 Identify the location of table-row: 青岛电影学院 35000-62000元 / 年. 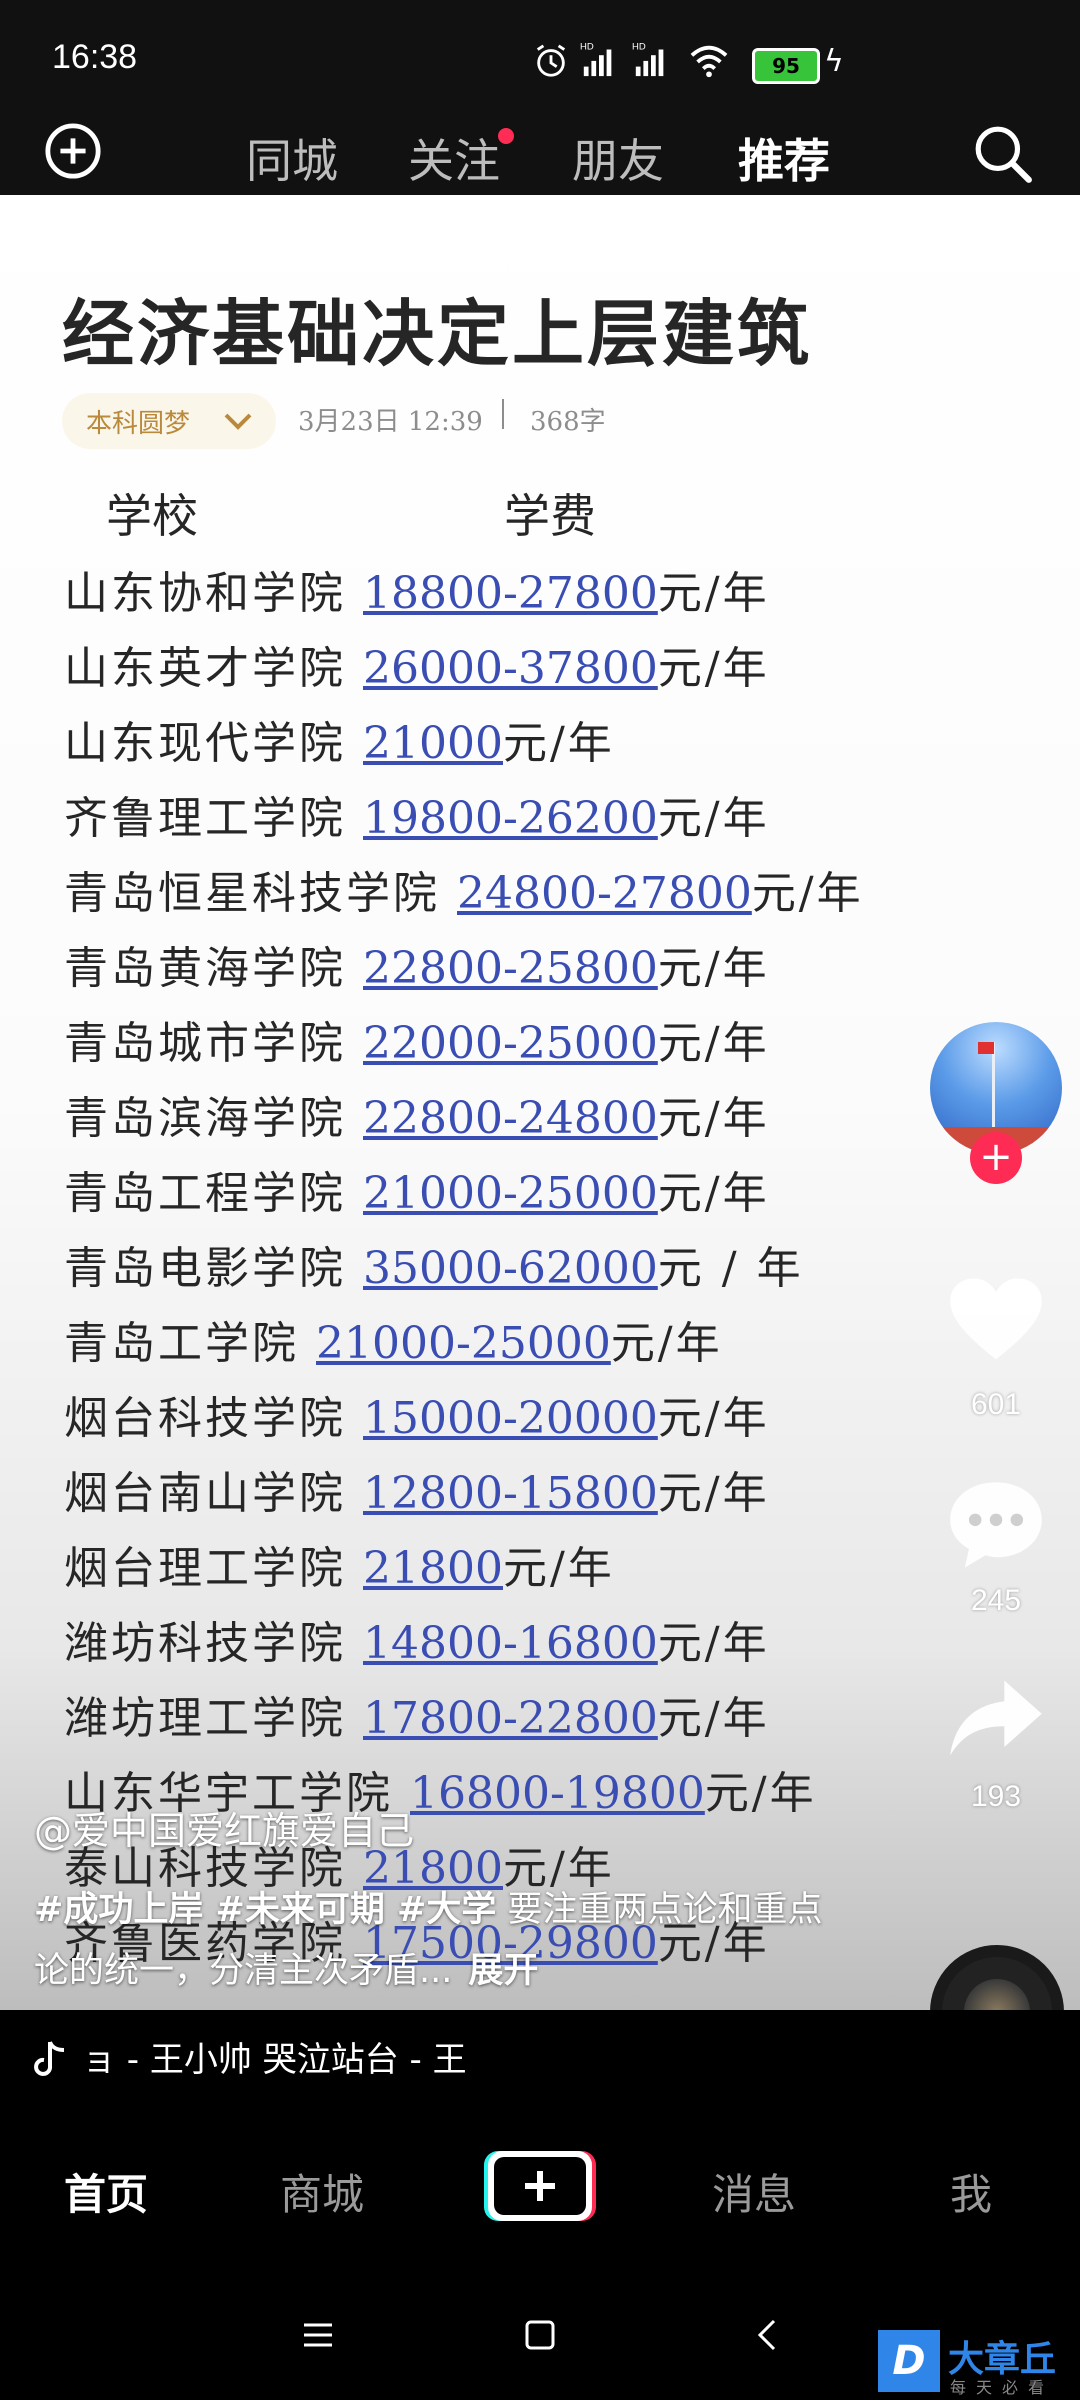
(434, 1268).